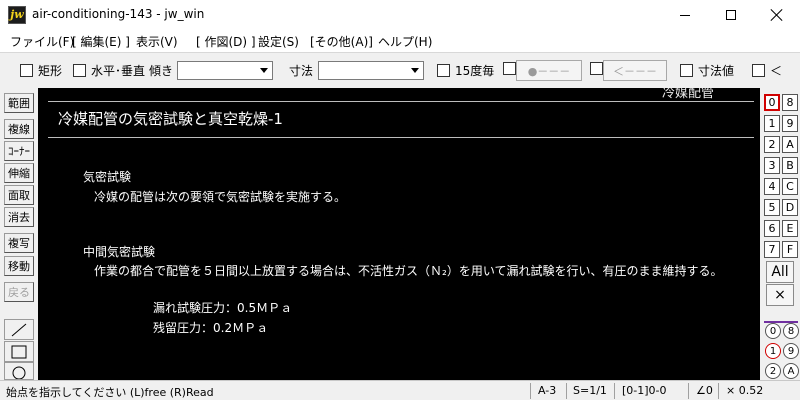  Describe the element at coordinates (790, 165) in the screenshot. I see `layer-b-button: B` at that location.